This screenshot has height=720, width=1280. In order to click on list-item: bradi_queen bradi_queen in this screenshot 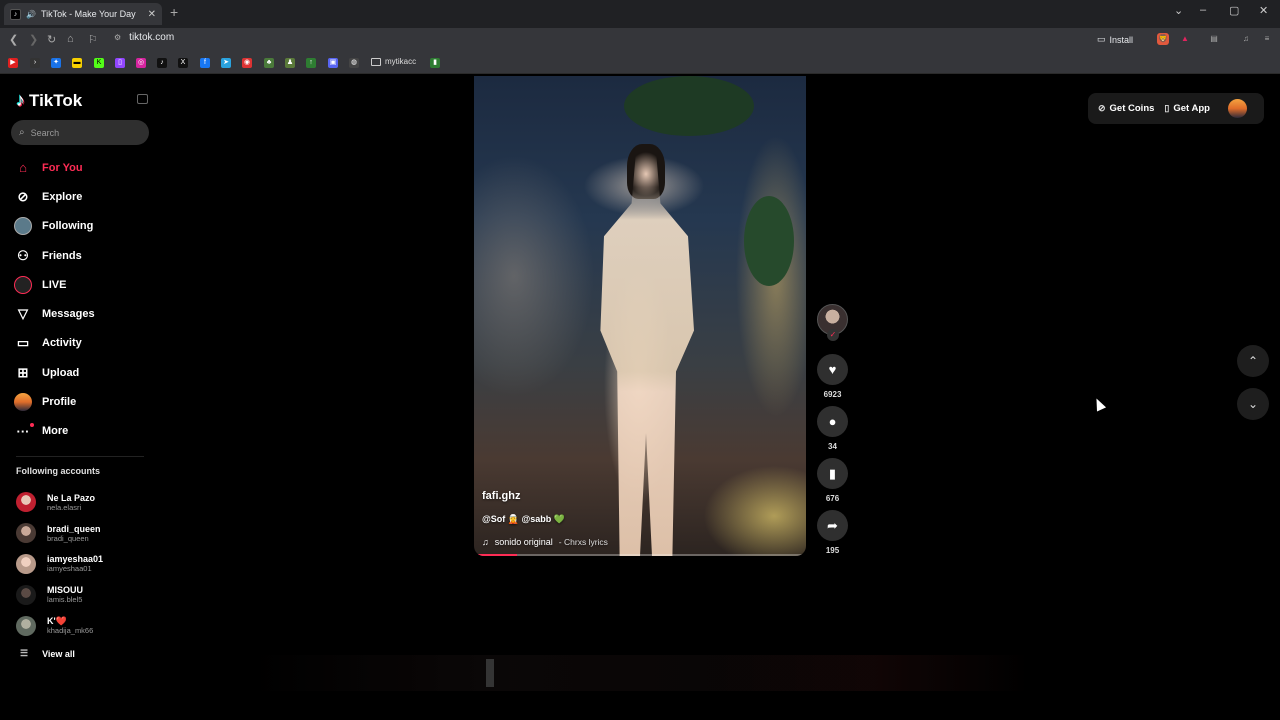, I will do `click(59, 533)`.